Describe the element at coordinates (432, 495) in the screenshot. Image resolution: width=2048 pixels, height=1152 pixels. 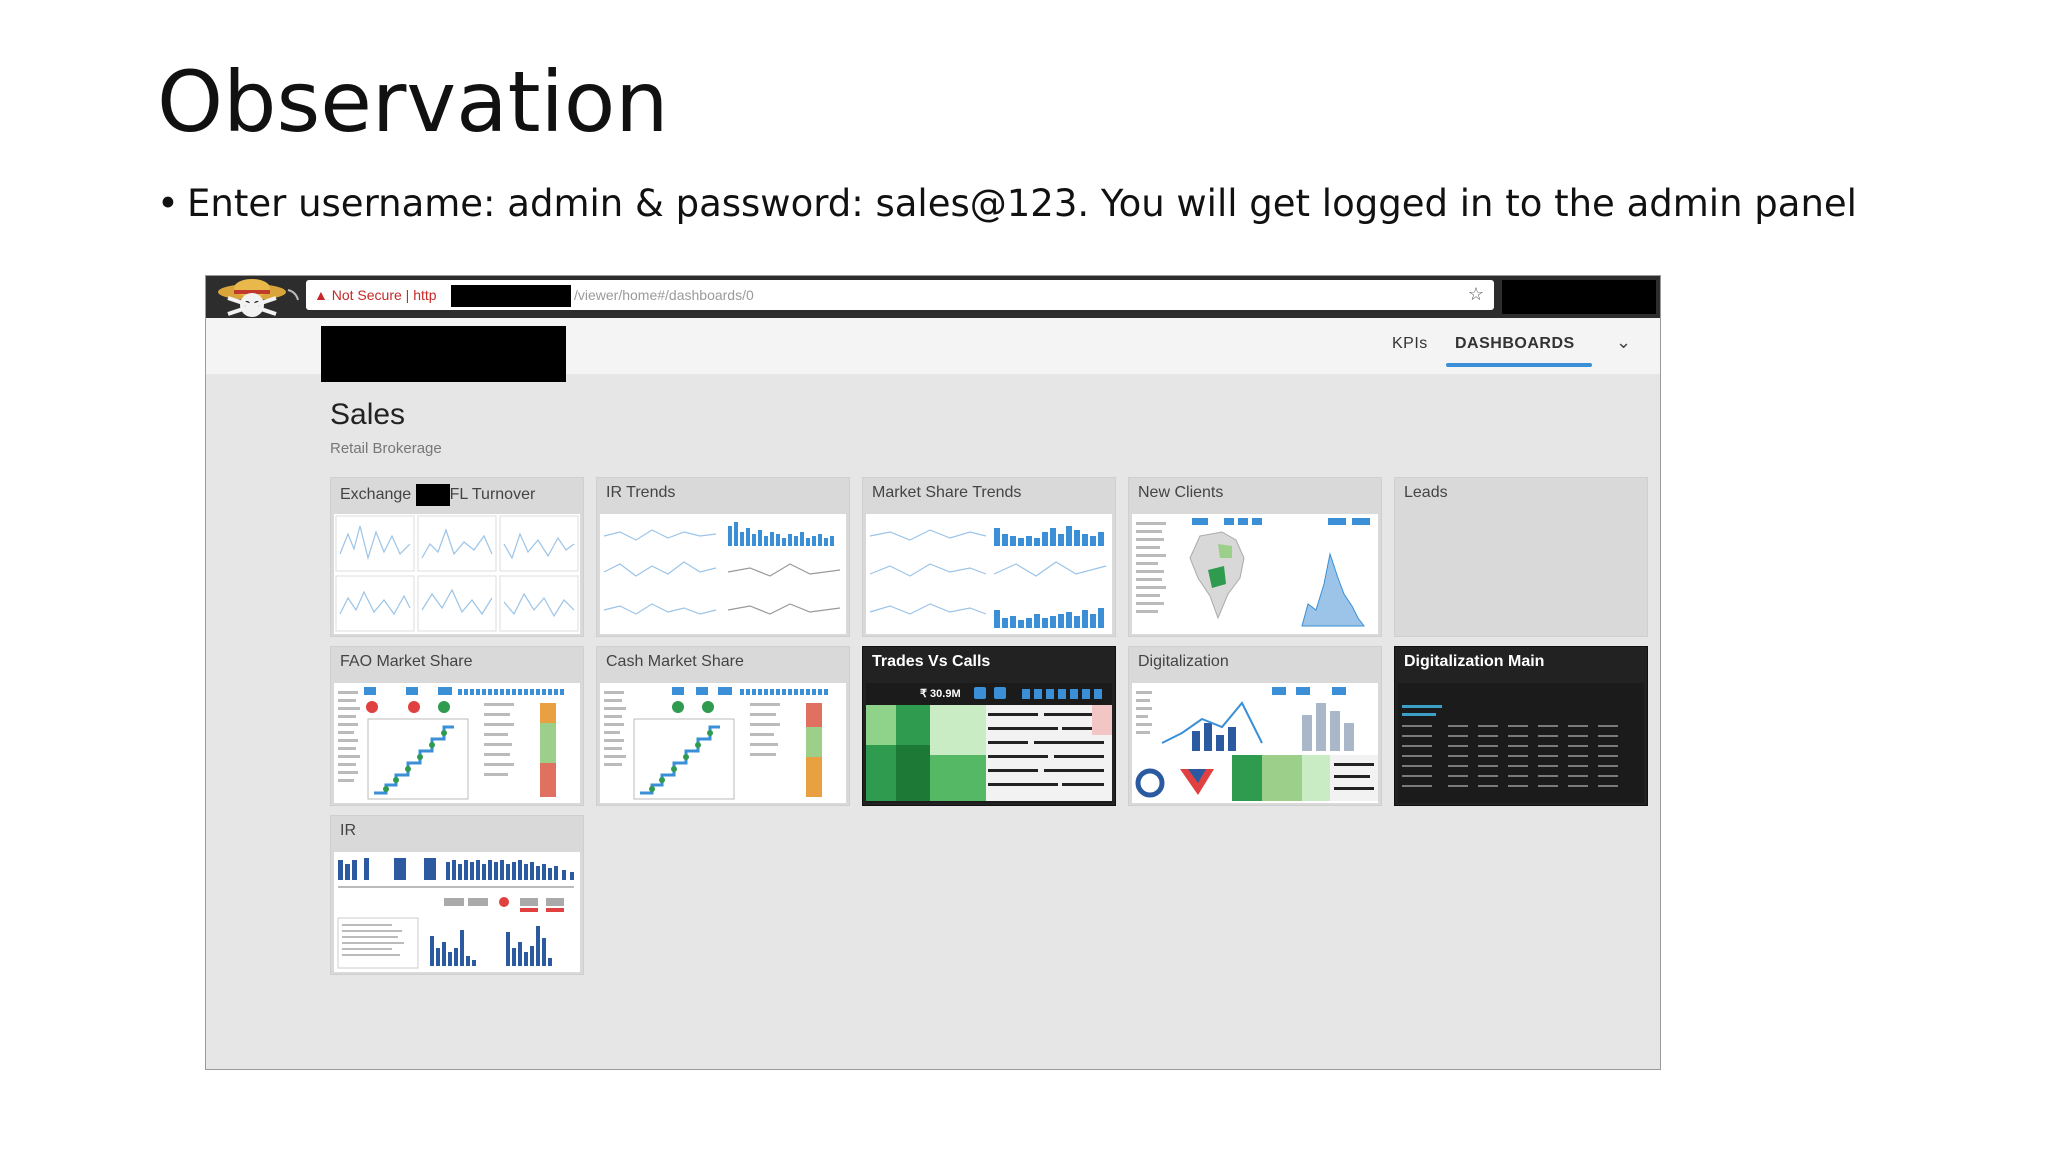
I see `redacted-label-part` at that location.